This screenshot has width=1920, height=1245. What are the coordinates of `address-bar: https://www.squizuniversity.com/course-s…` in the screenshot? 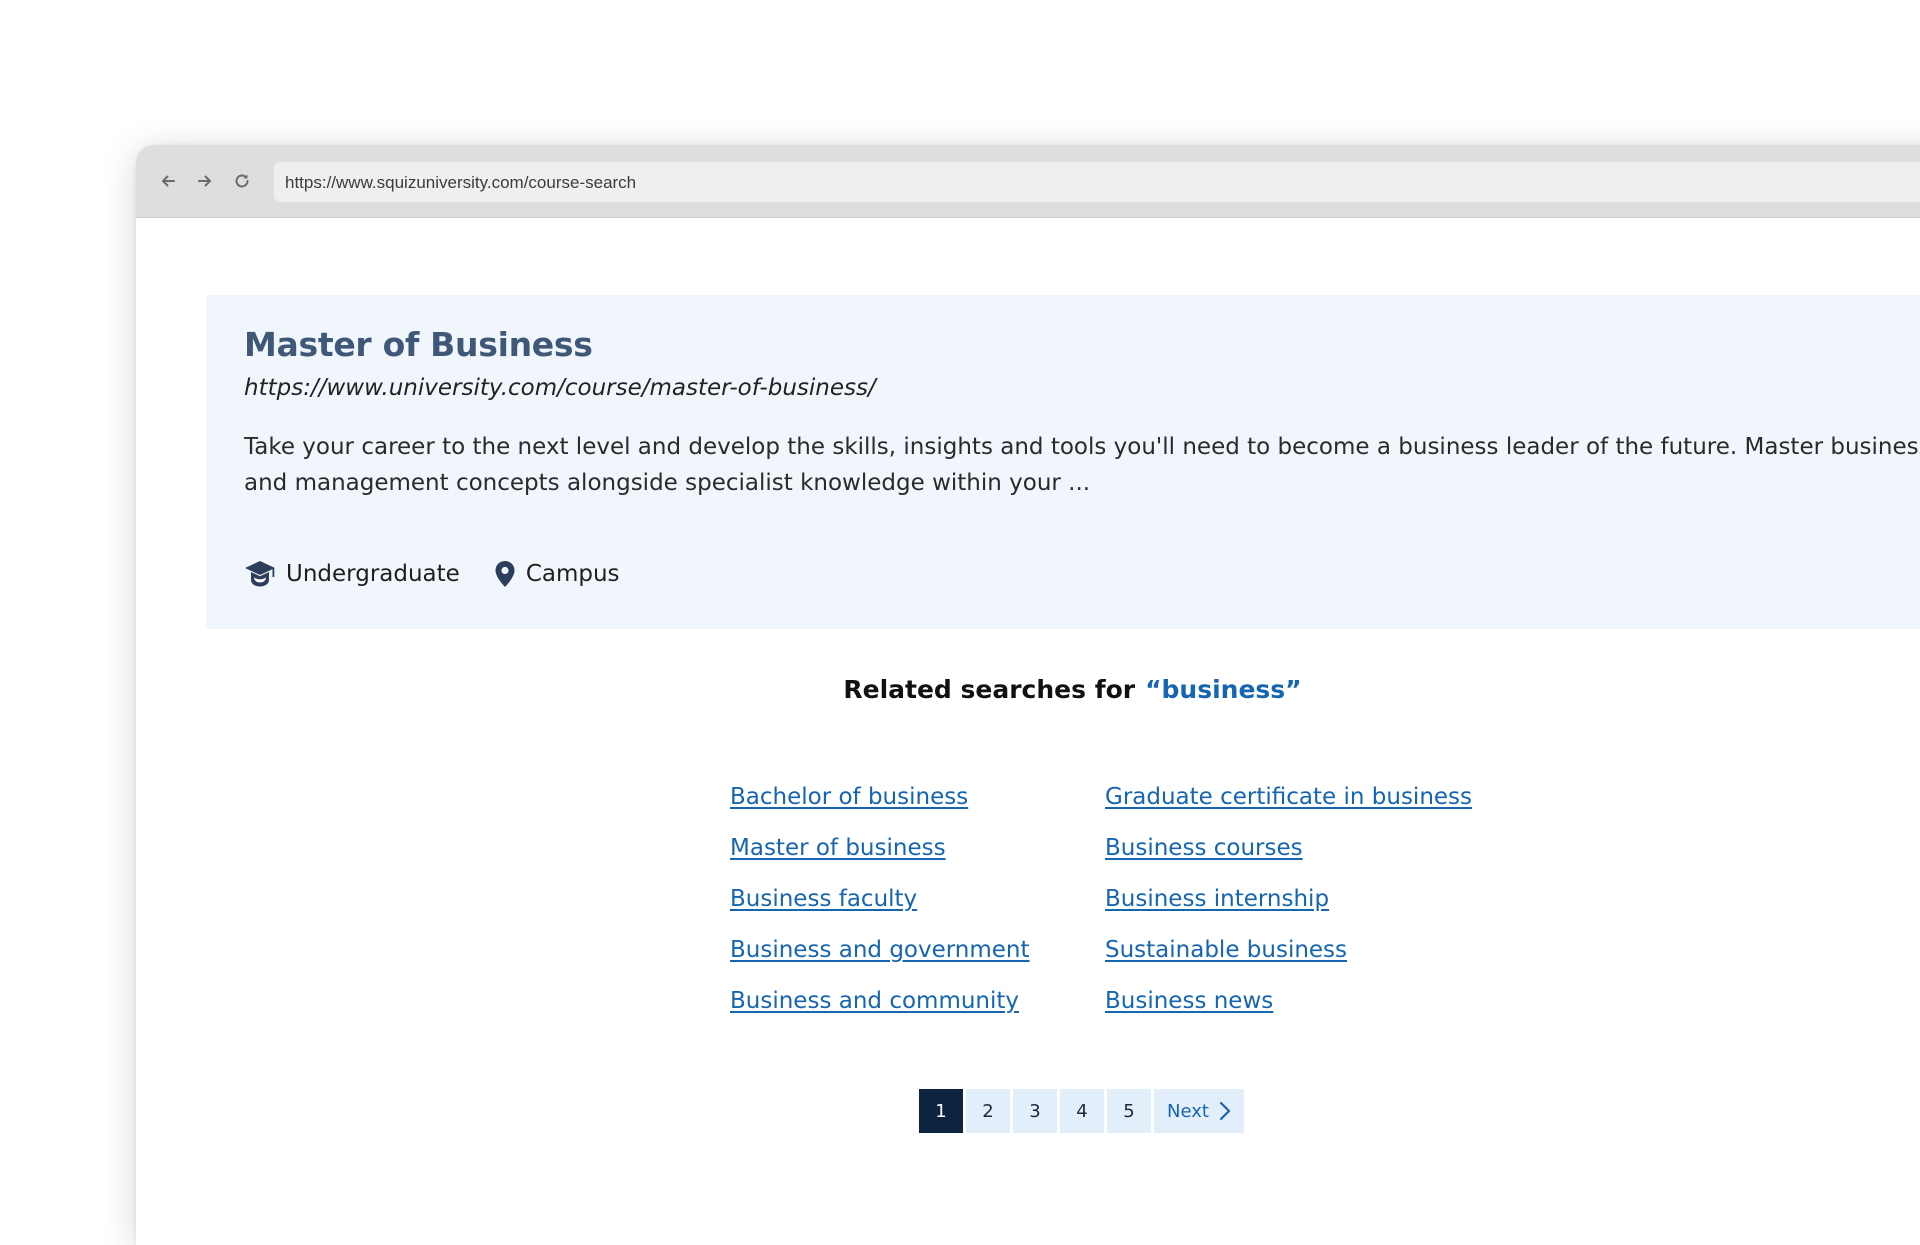 It's located at (1096, 182).